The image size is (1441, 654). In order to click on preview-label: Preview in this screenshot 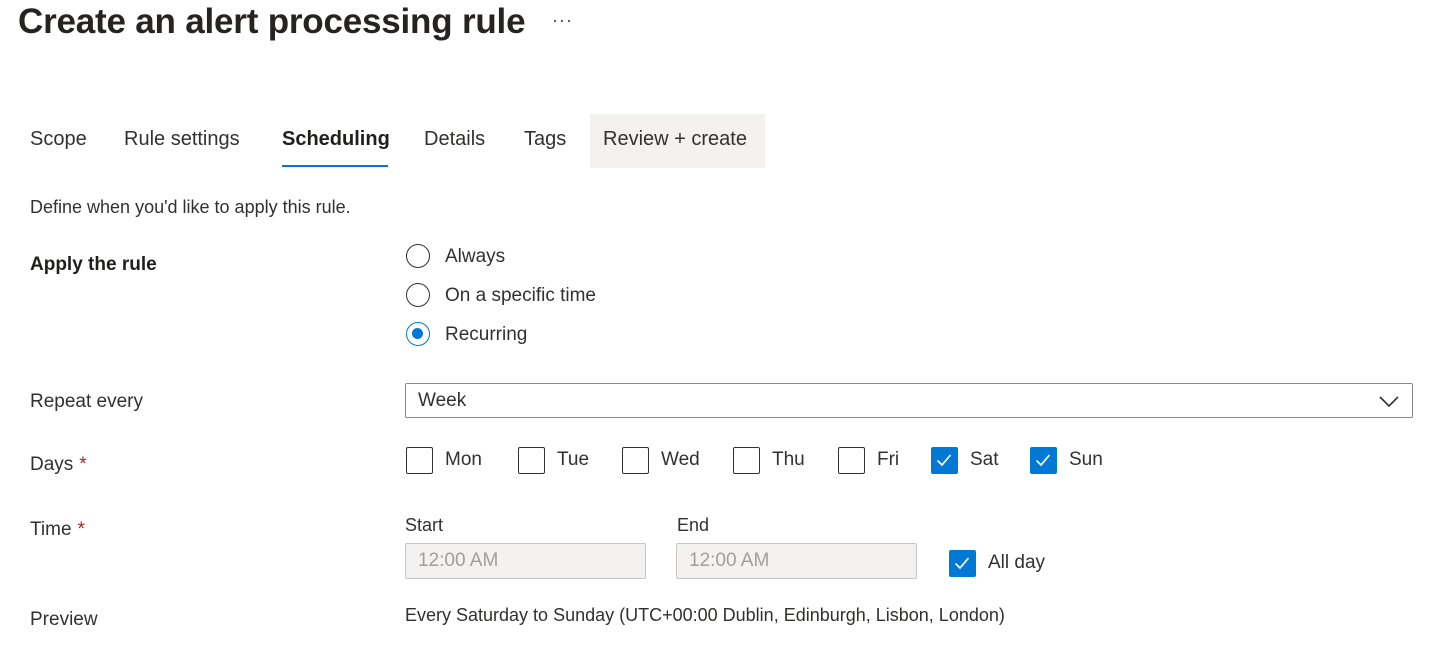, I will do `click(64, 619)`.